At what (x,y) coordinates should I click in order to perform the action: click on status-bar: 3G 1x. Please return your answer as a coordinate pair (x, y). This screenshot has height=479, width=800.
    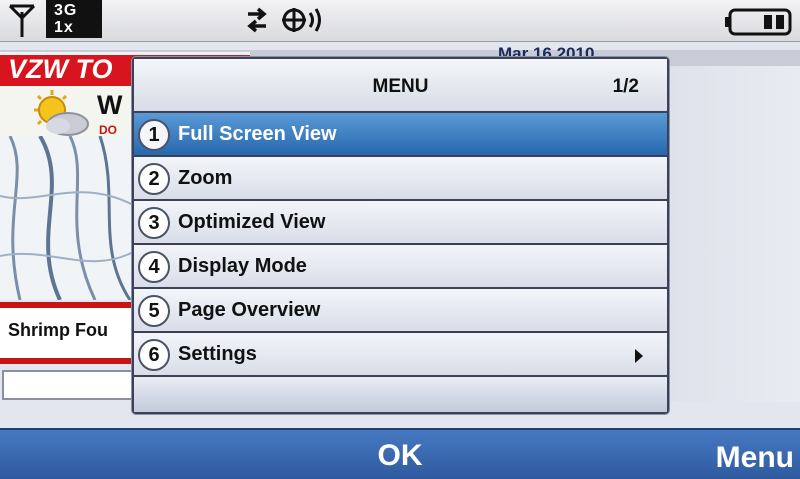
    Looking at the image, I should click on (400, 21).